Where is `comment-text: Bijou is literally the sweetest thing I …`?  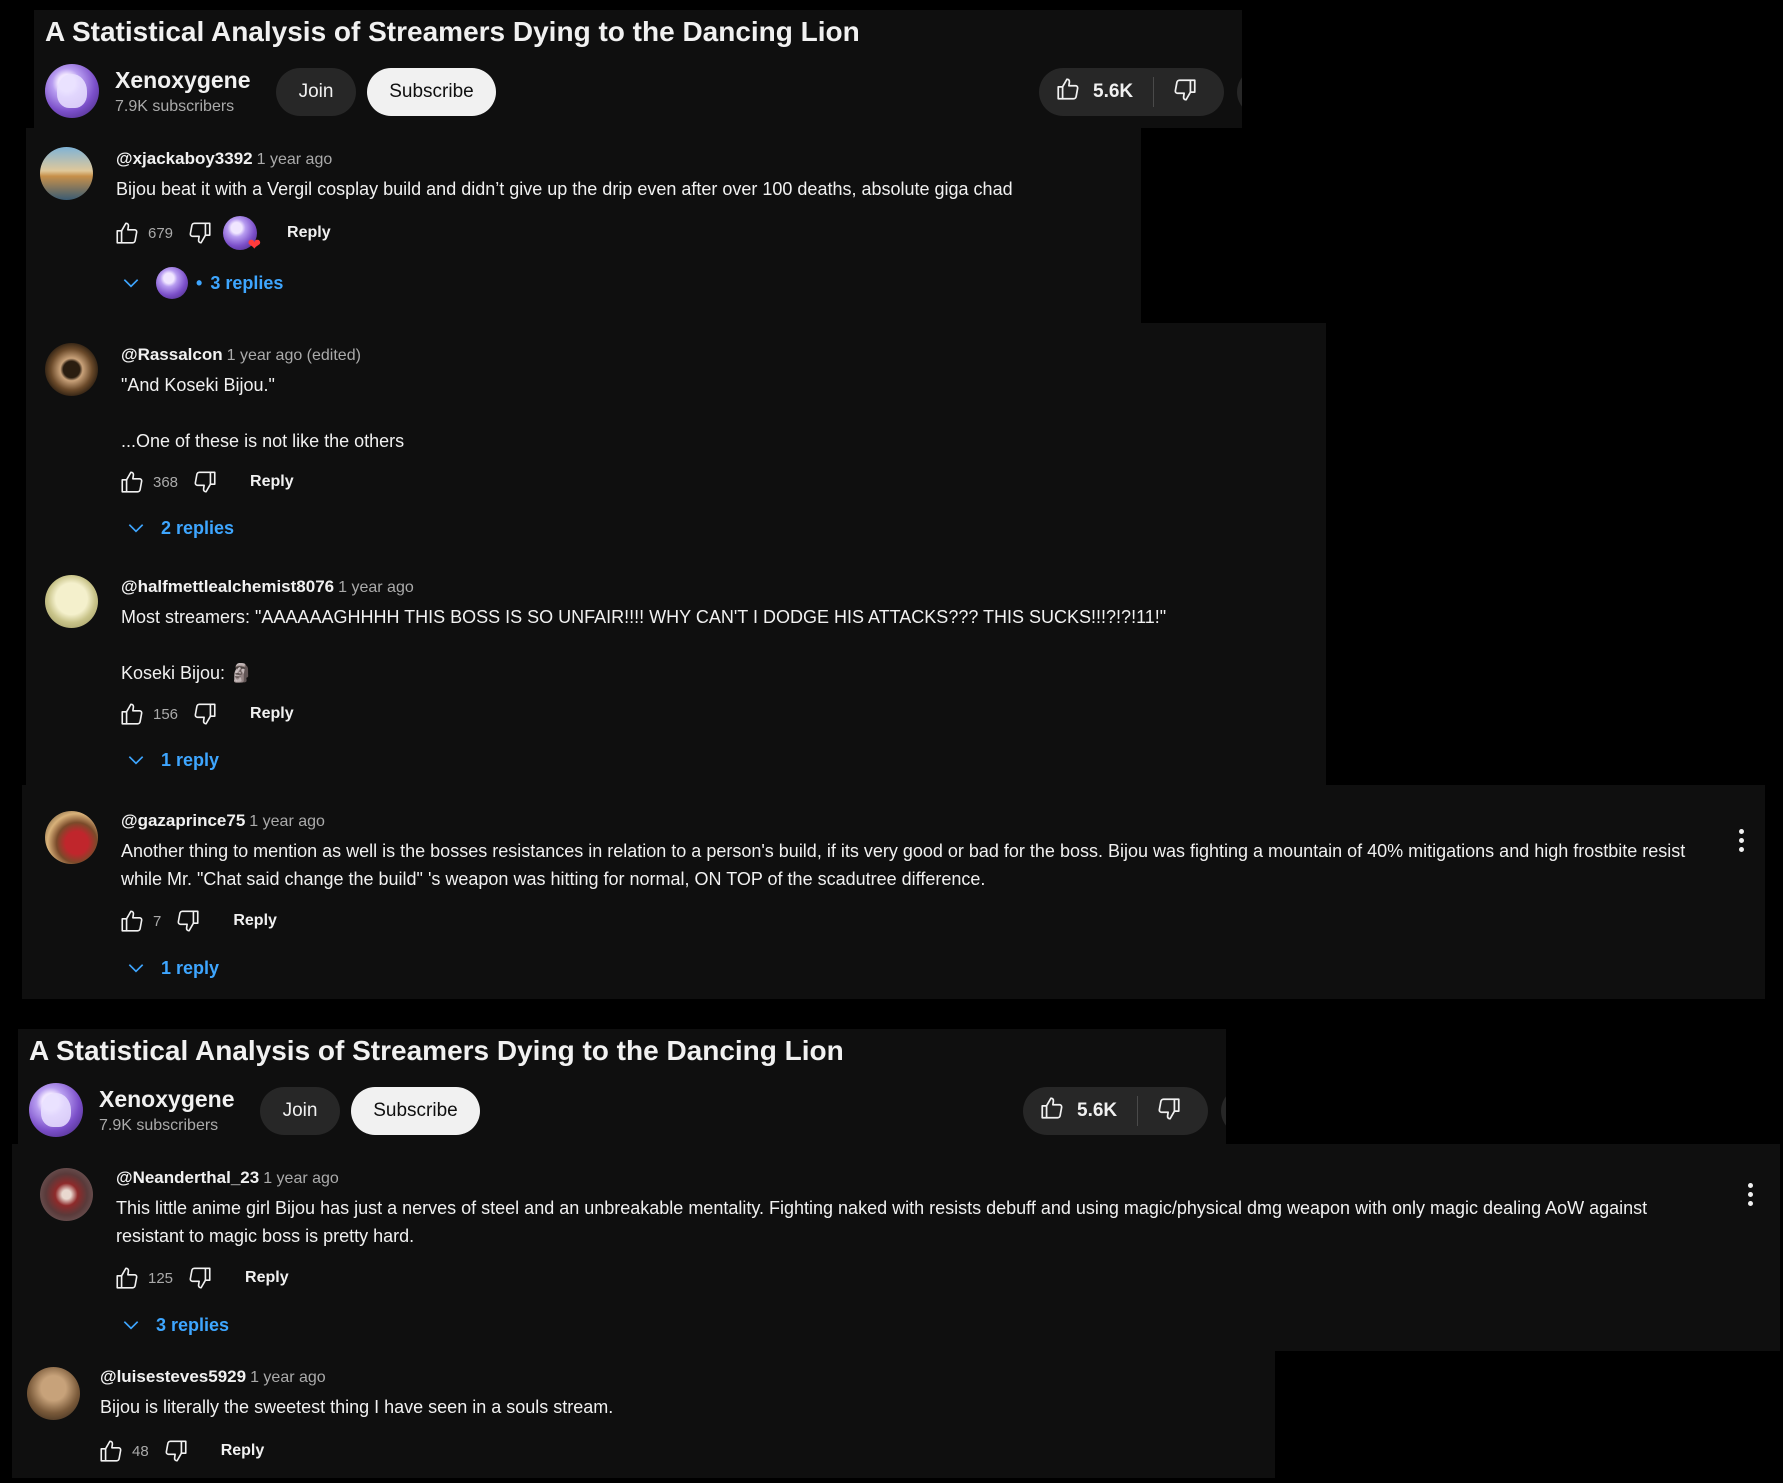 comment-text: Bijou is literally the sweetest thing I … is located at coordinates (357, 1407).